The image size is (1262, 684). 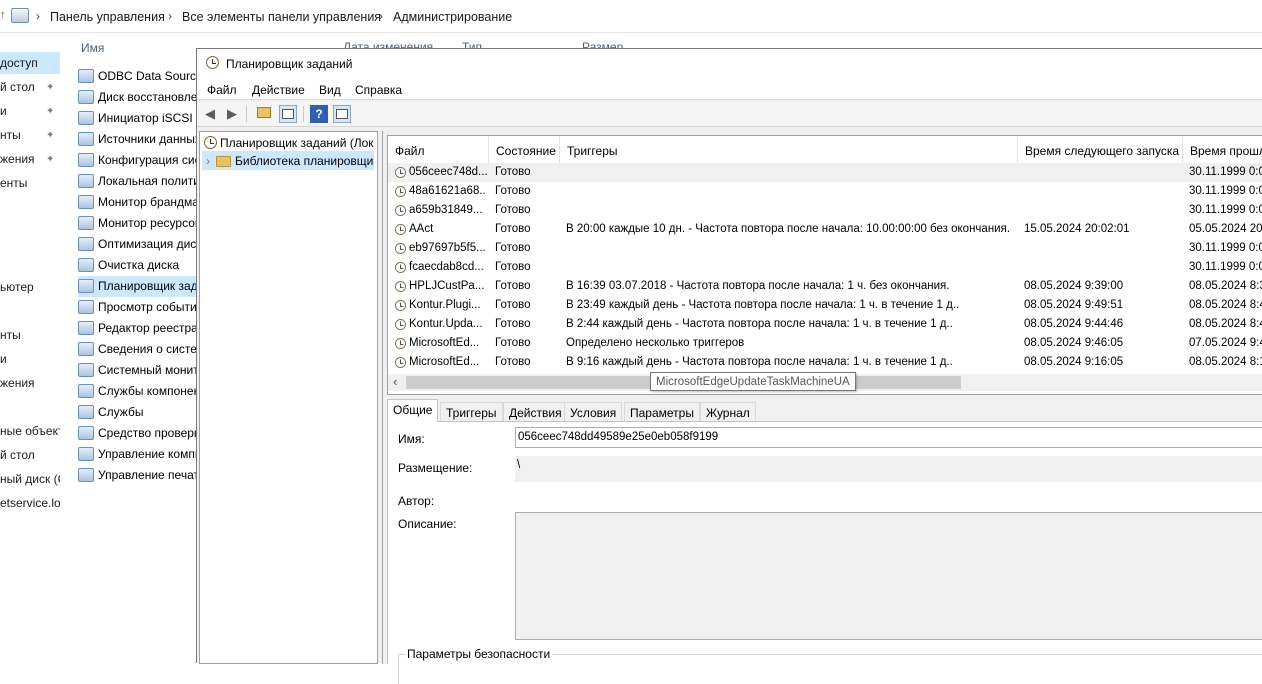 I want to click on nav-item-computer: ьютер, so click(x=30, y=287).